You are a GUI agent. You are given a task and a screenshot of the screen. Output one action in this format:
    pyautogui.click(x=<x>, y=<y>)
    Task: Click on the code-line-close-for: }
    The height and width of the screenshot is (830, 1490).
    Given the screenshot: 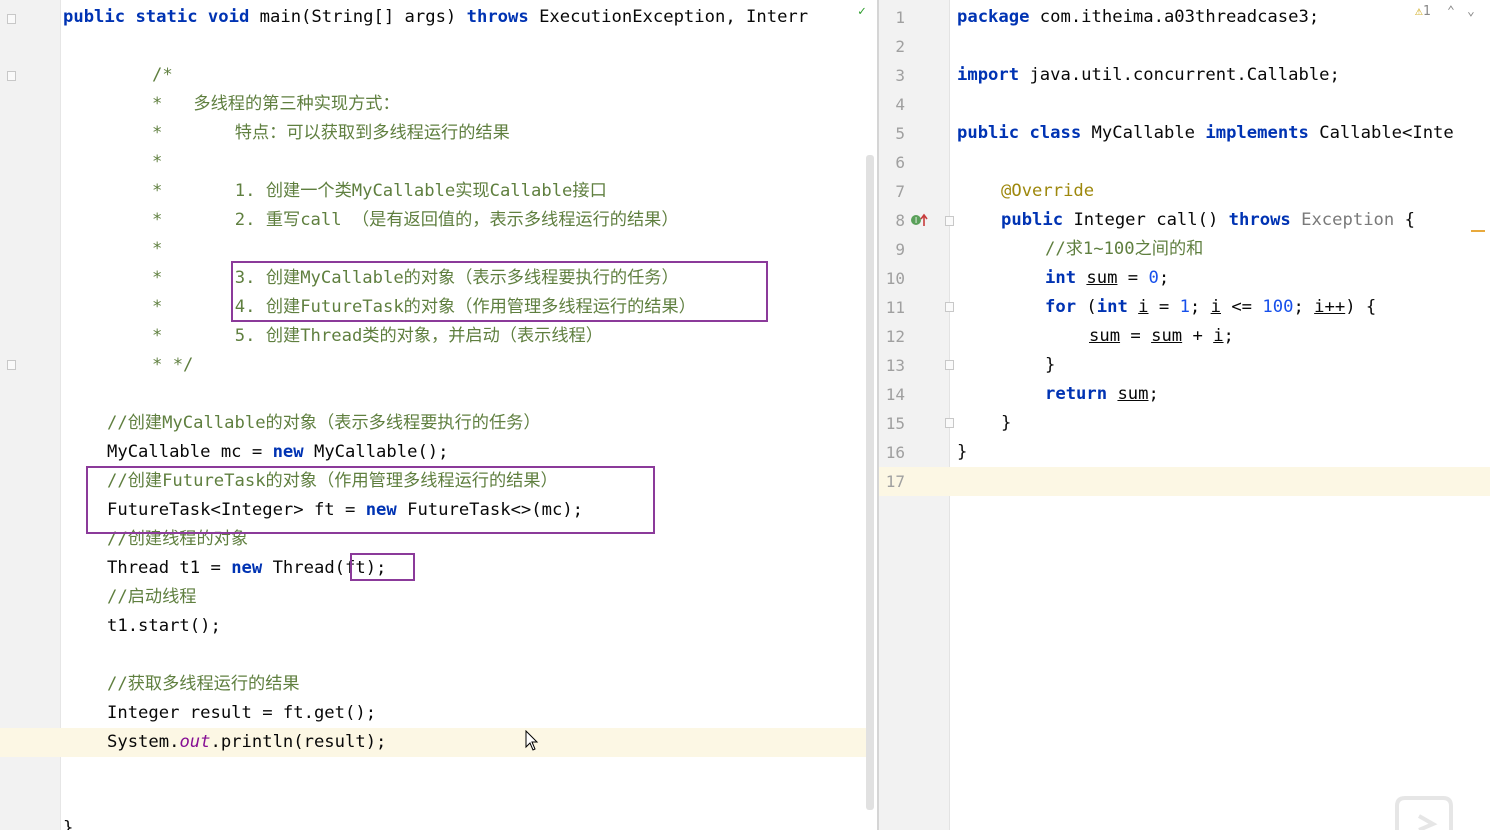 What is the action you would take?
    pyautogui.click(x=1050, y=365)
    